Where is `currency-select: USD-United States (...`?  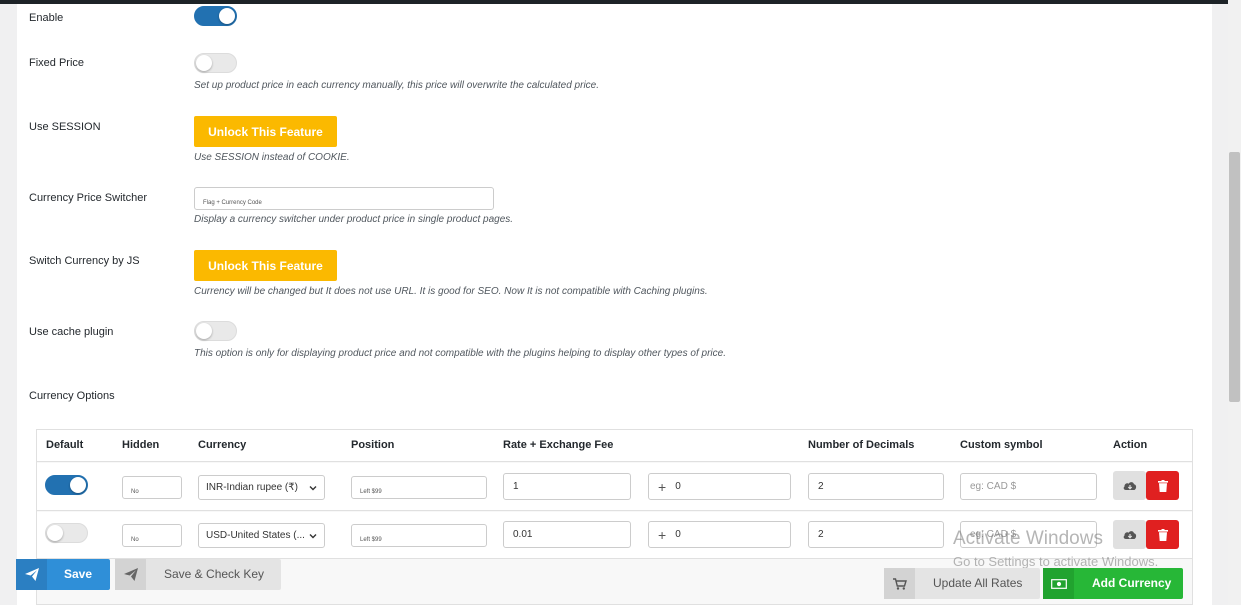 currency-select: USD-United States (... is located at coordinates (261, 535).